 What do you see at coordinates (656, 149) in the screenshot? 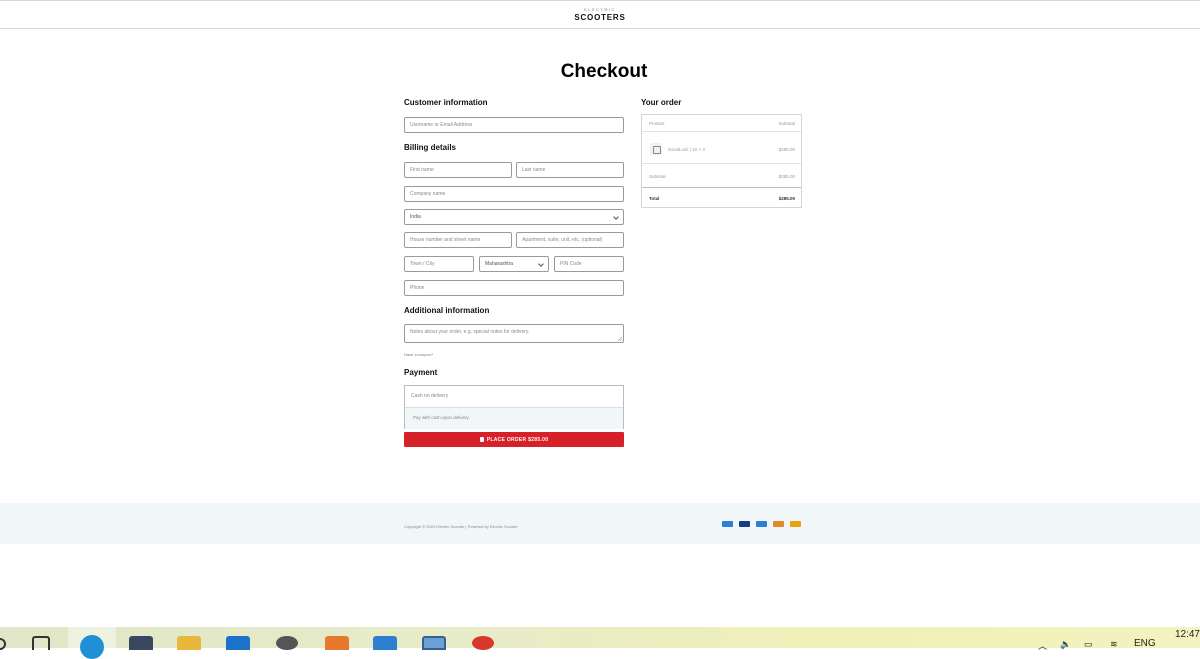
I see `product-thumbnail-icon` at bounding box center [656, 149].